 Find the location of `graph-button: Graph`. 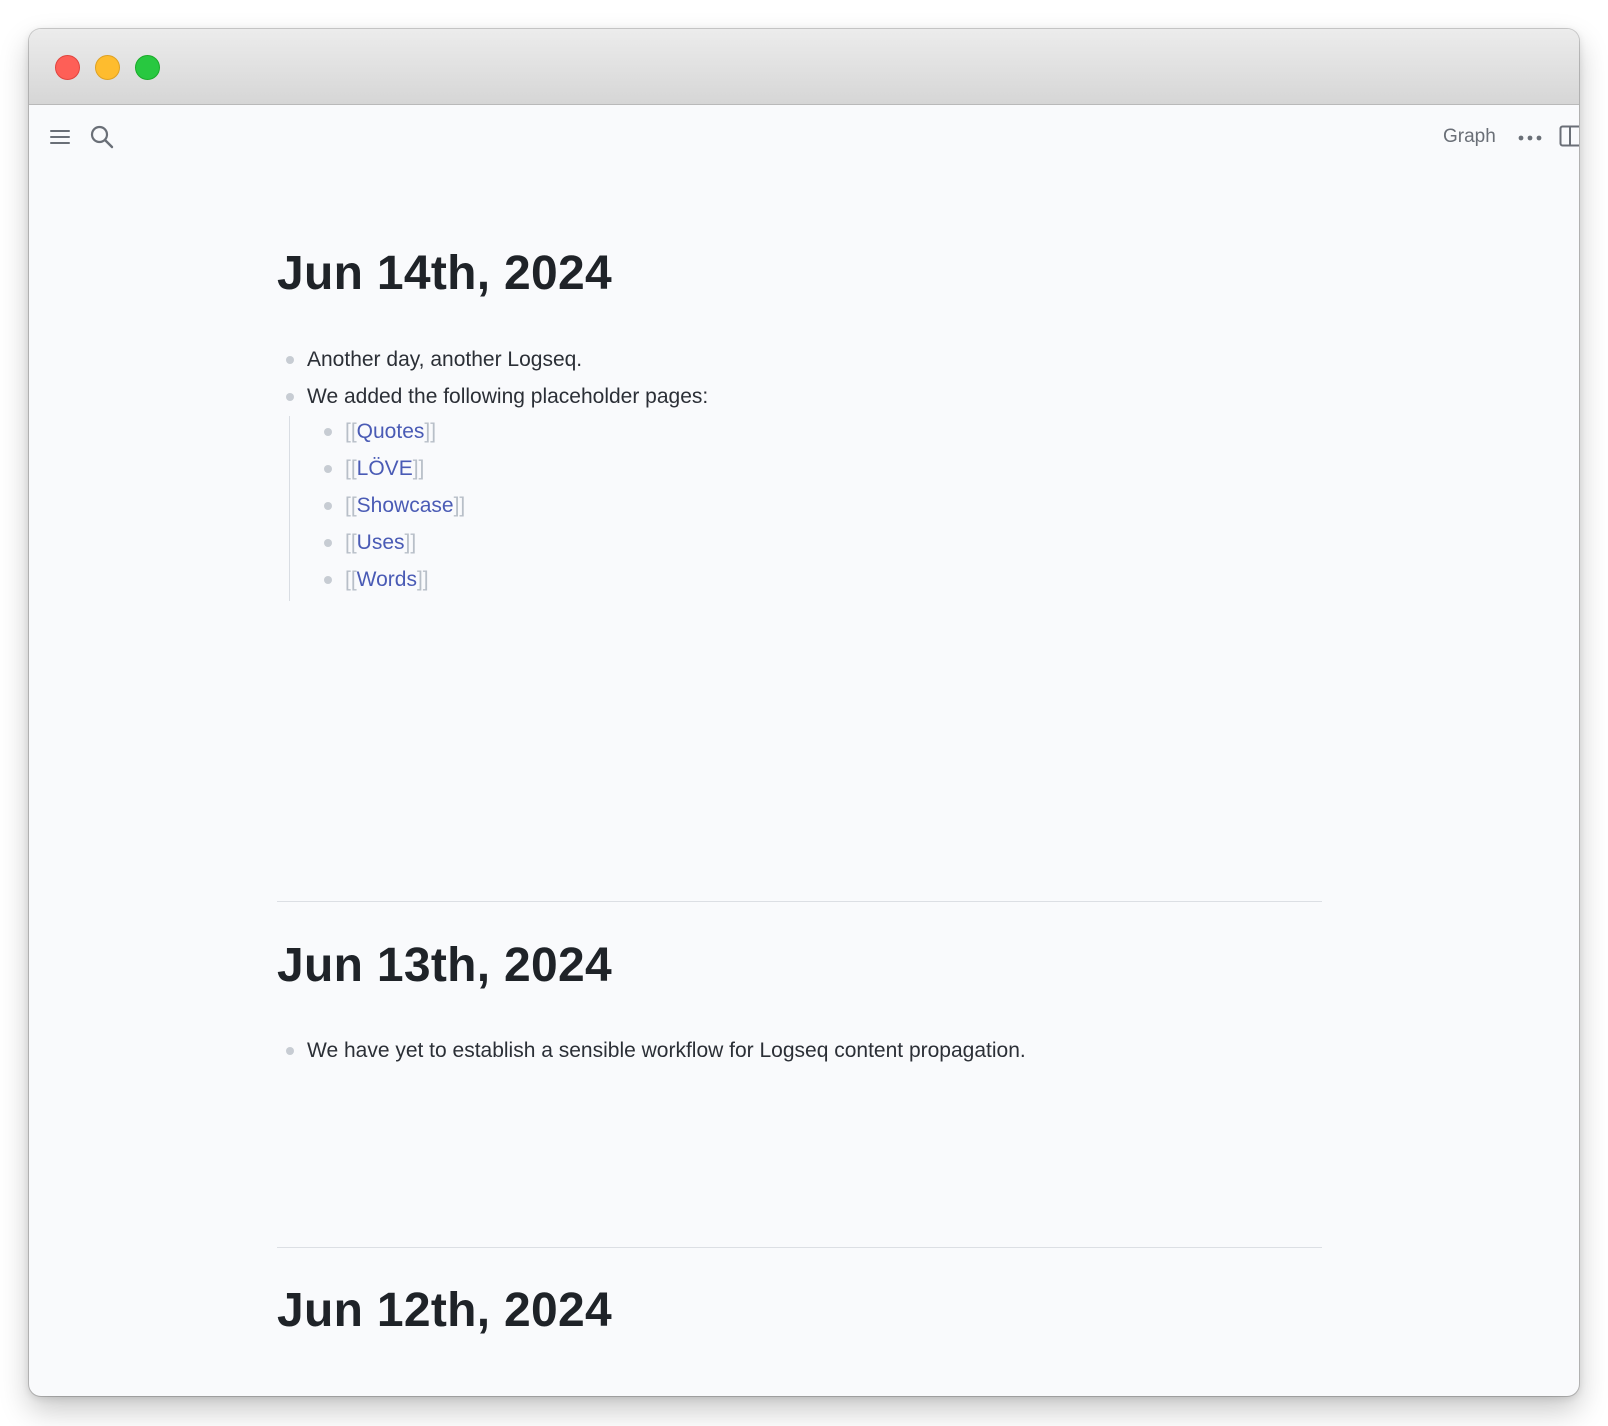

graph-button: Graph is located at coordinates (1469, 137).